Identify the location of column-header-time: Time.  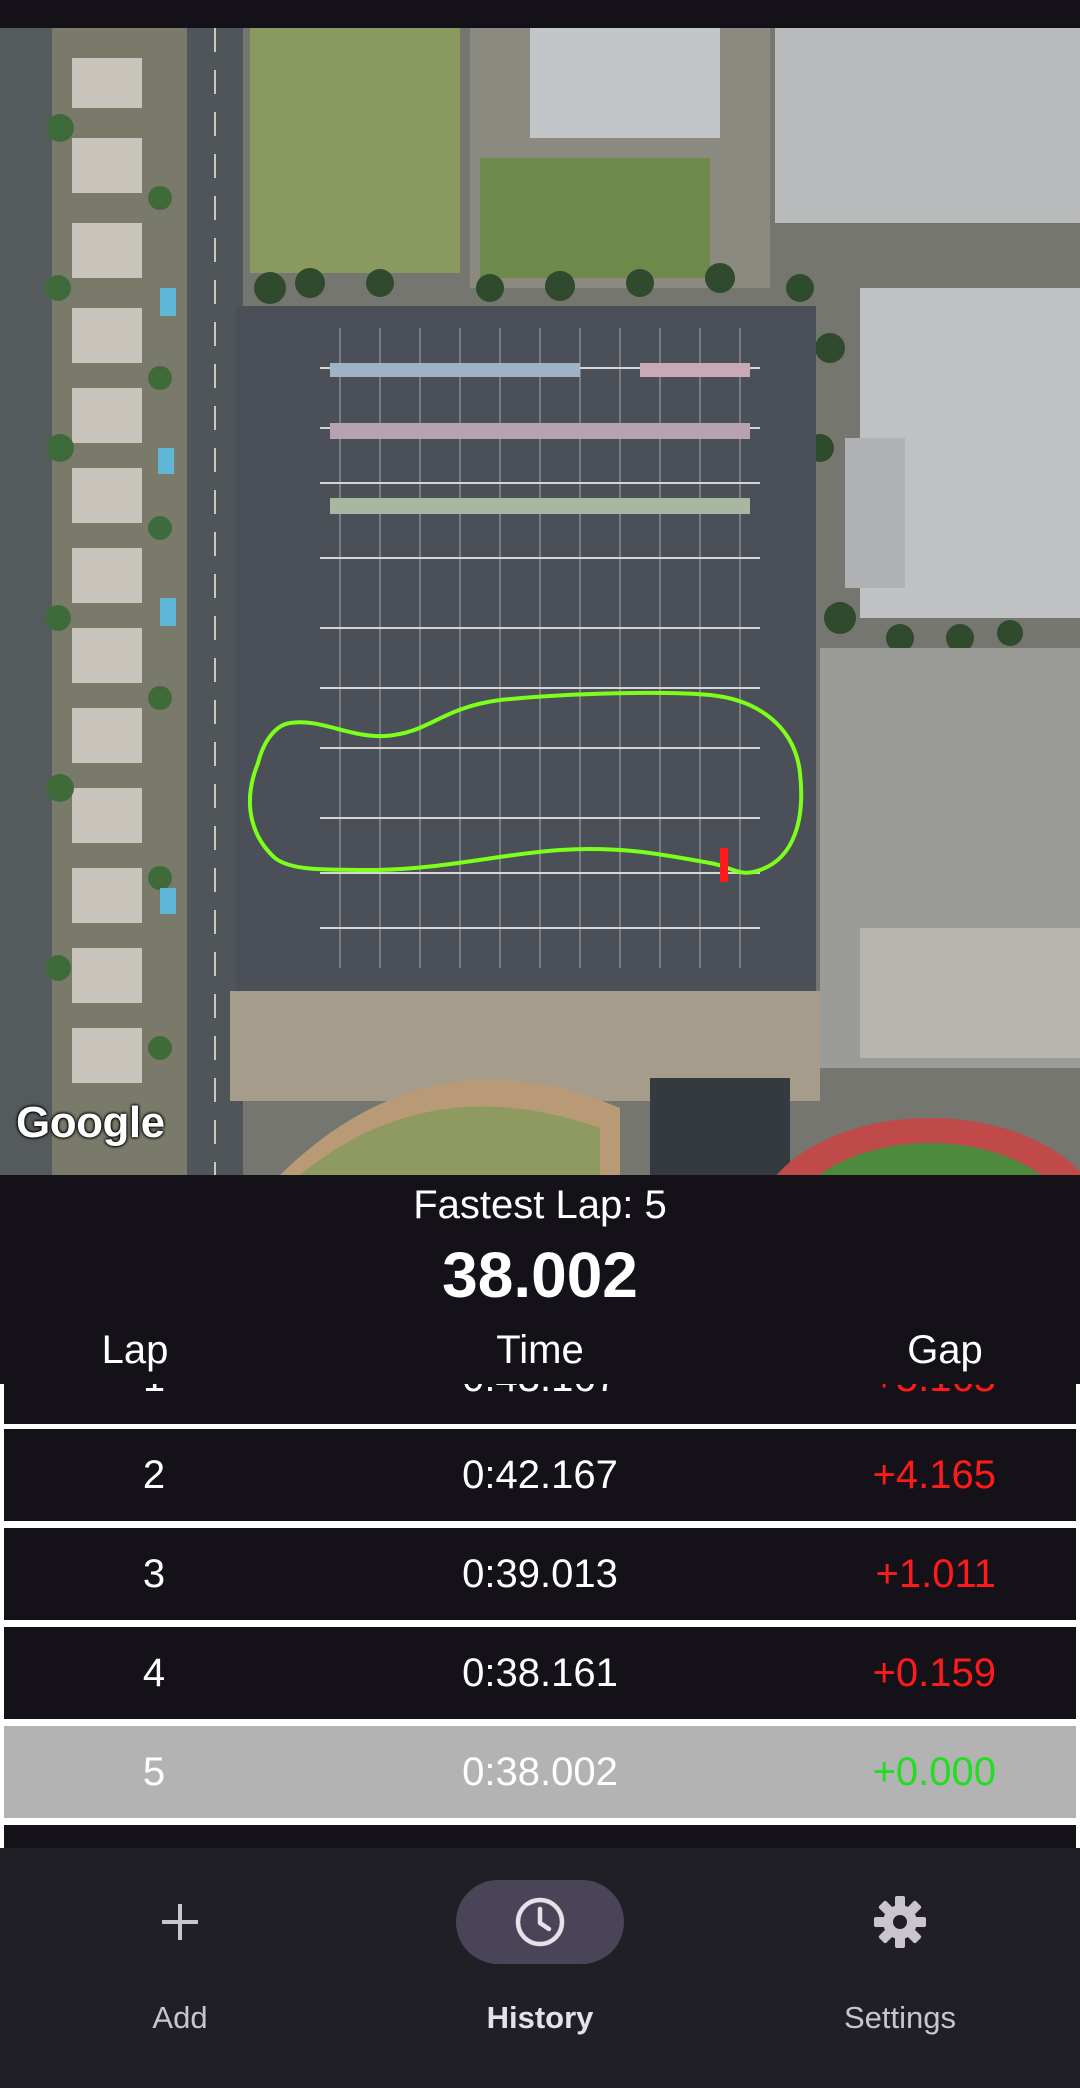
(540, 1350).